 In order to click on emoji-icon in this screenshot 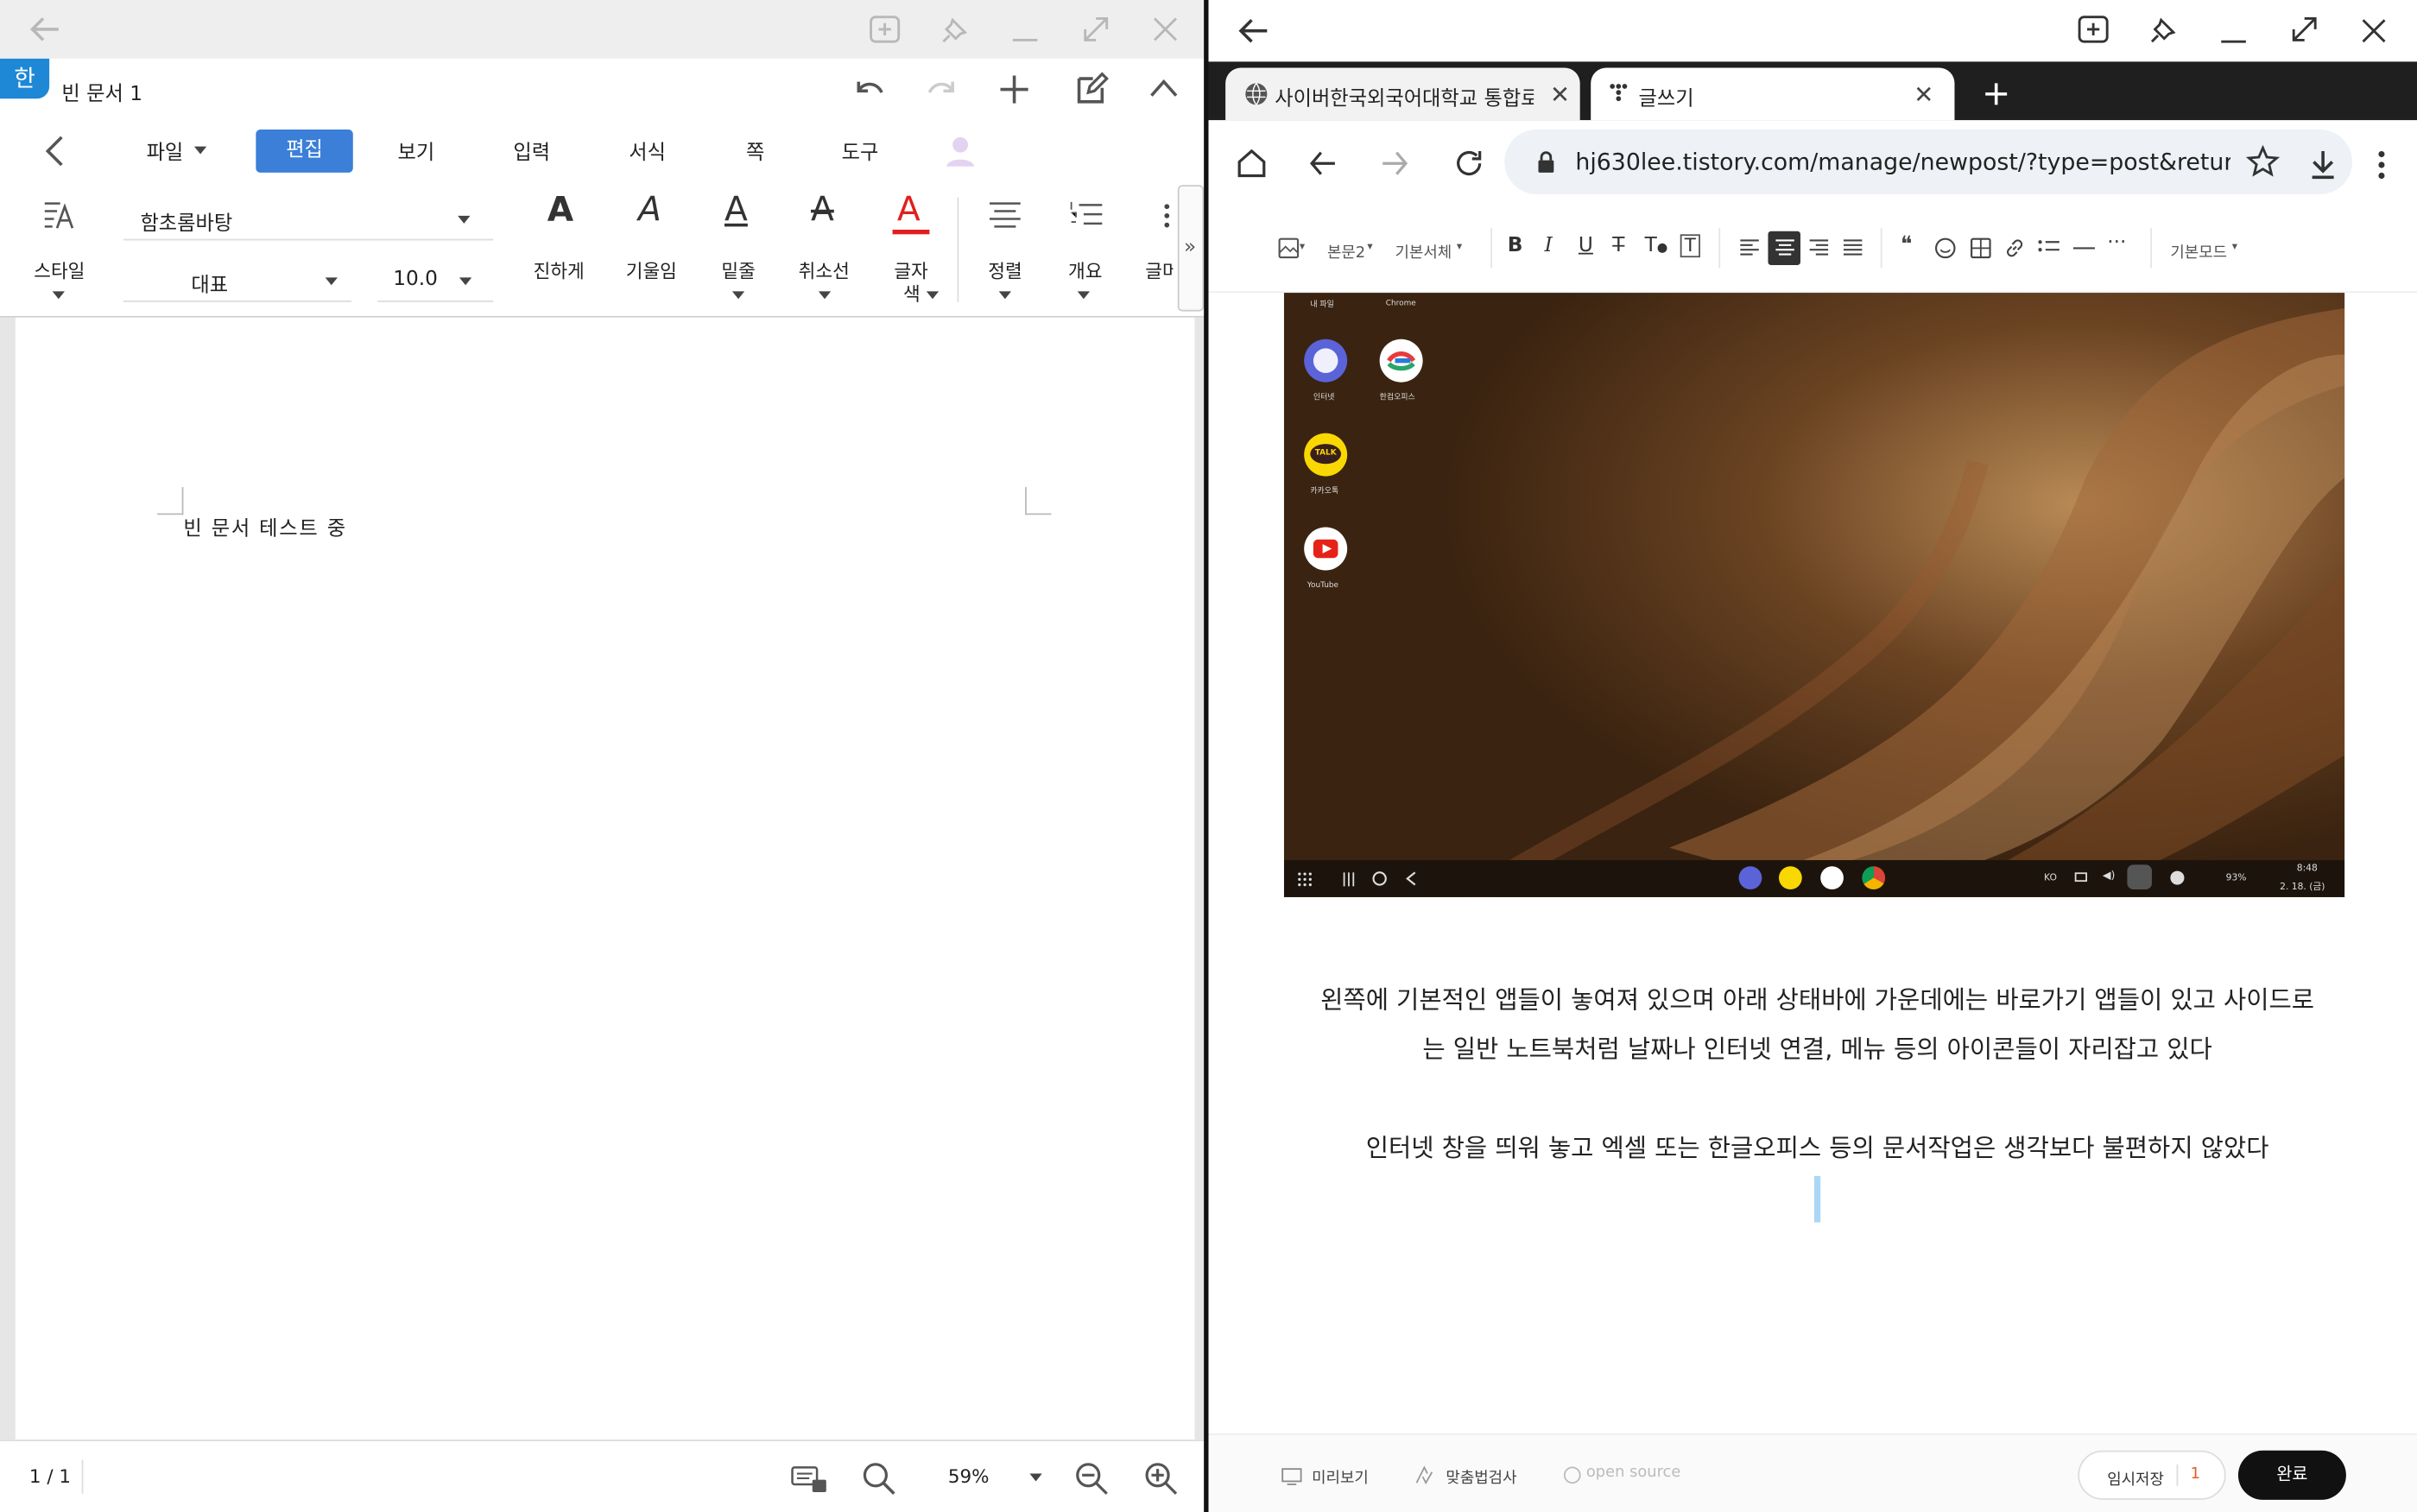, I will do `click(1945, 248)`.